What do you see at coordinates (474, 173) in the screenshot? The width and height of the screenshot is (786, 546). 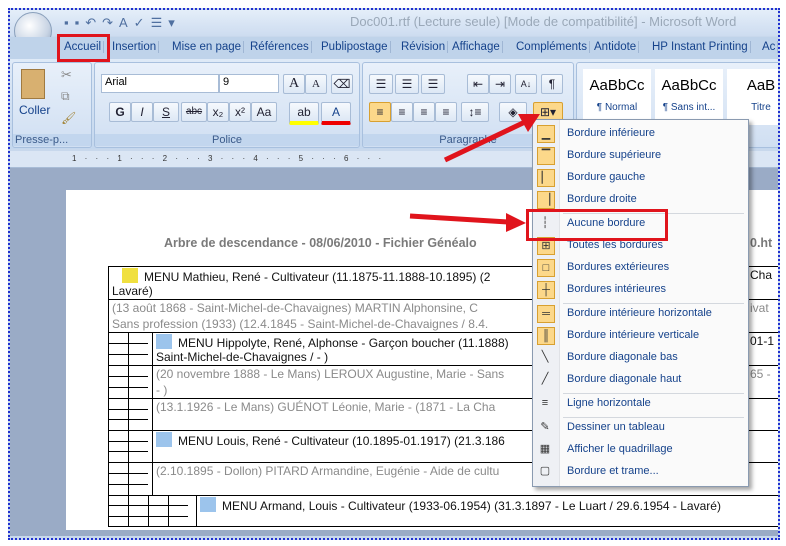 I see `annotation-arrows` at bounding box center [474, 173].